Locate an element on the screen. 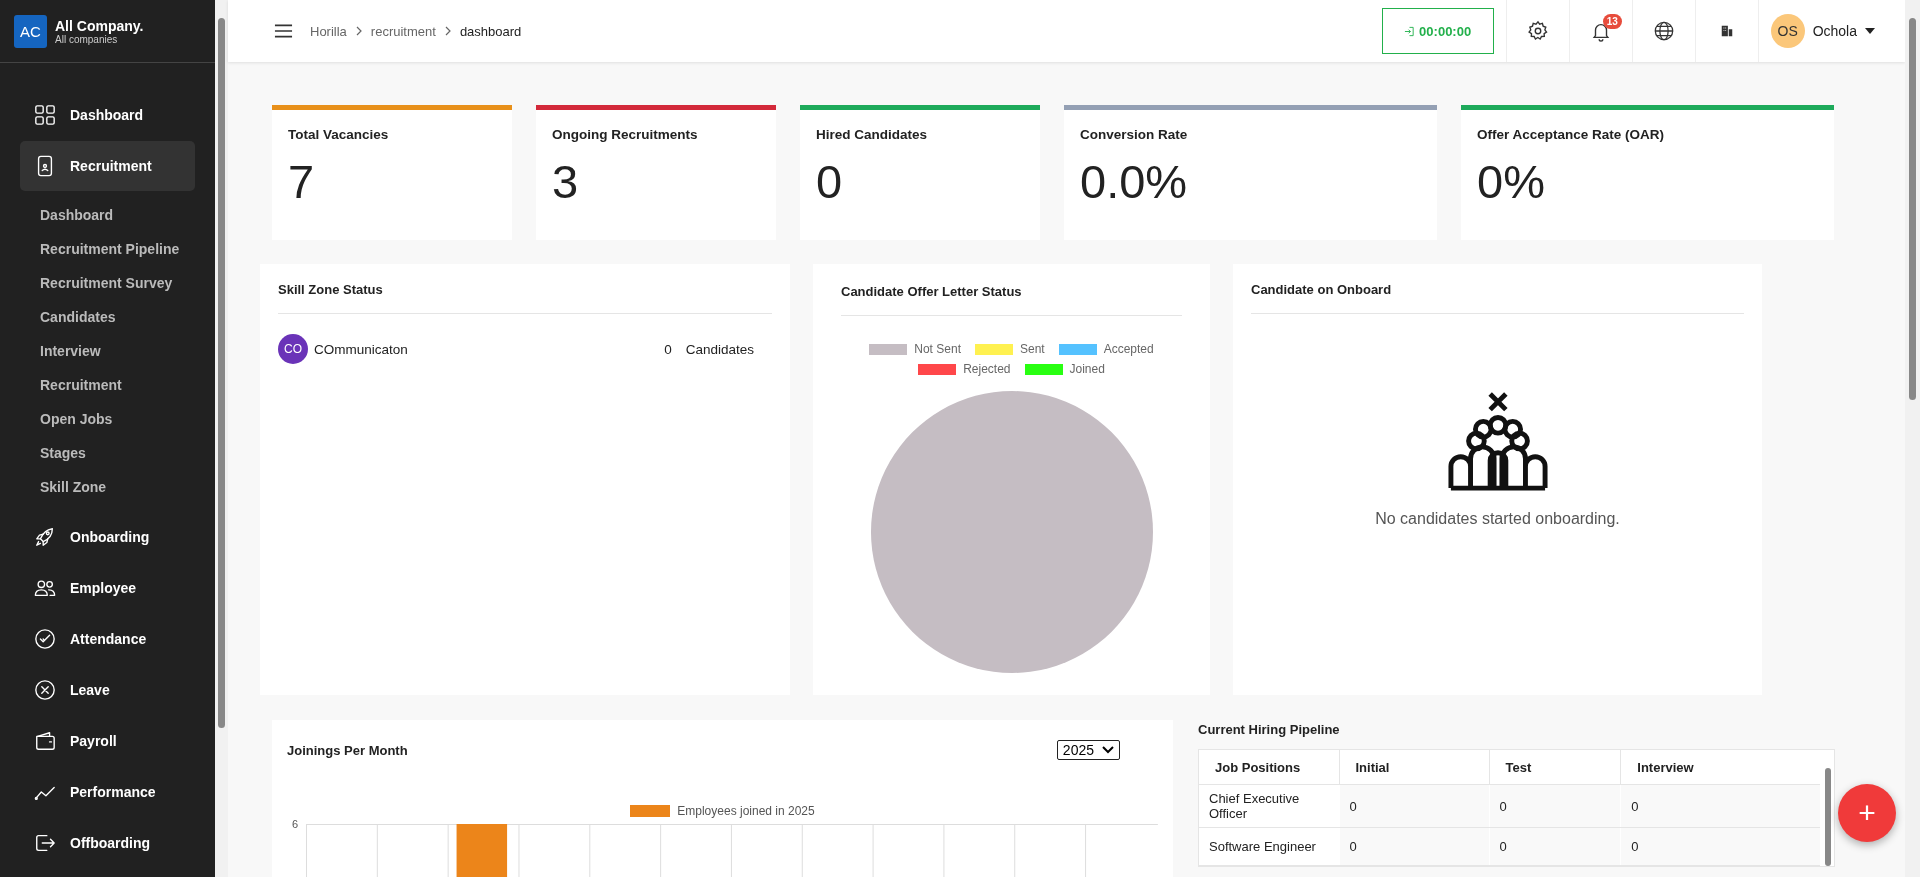  submenu-item: Stages is located at coordinates (117, 453).